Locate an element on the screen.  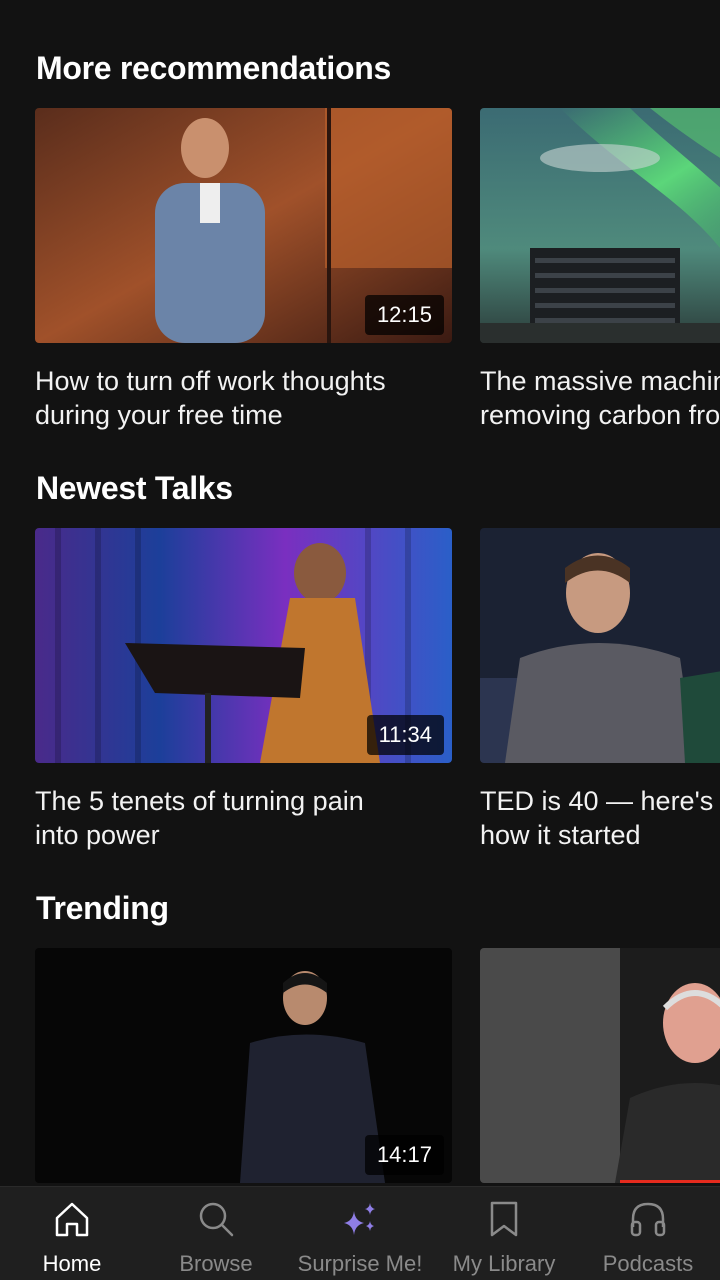
nav-label: Browse is located at coordinates (216, 1263).